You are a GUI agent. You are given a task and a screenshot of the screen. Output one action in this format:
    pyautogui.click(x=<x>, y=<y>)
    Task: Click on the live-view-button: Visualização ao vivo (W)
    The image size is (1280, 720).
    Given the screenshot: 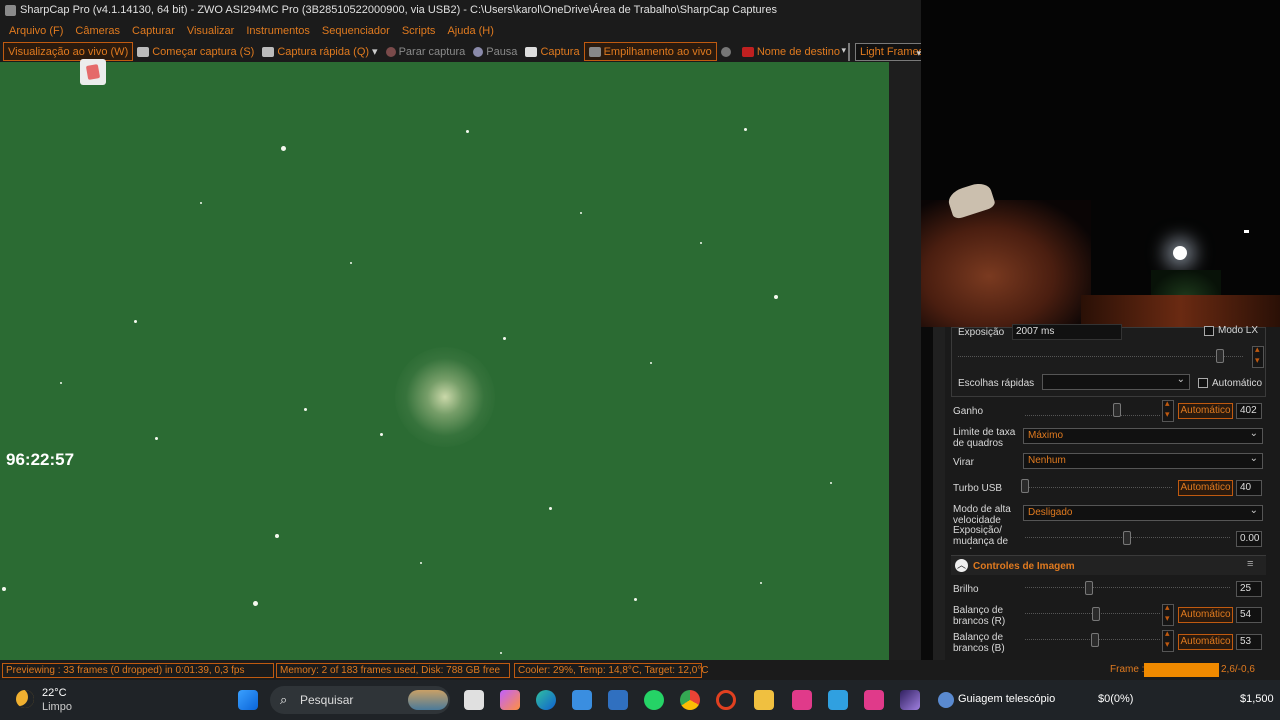 What is the action you would take?
    pyautogui.click(x=68, y=51)
    